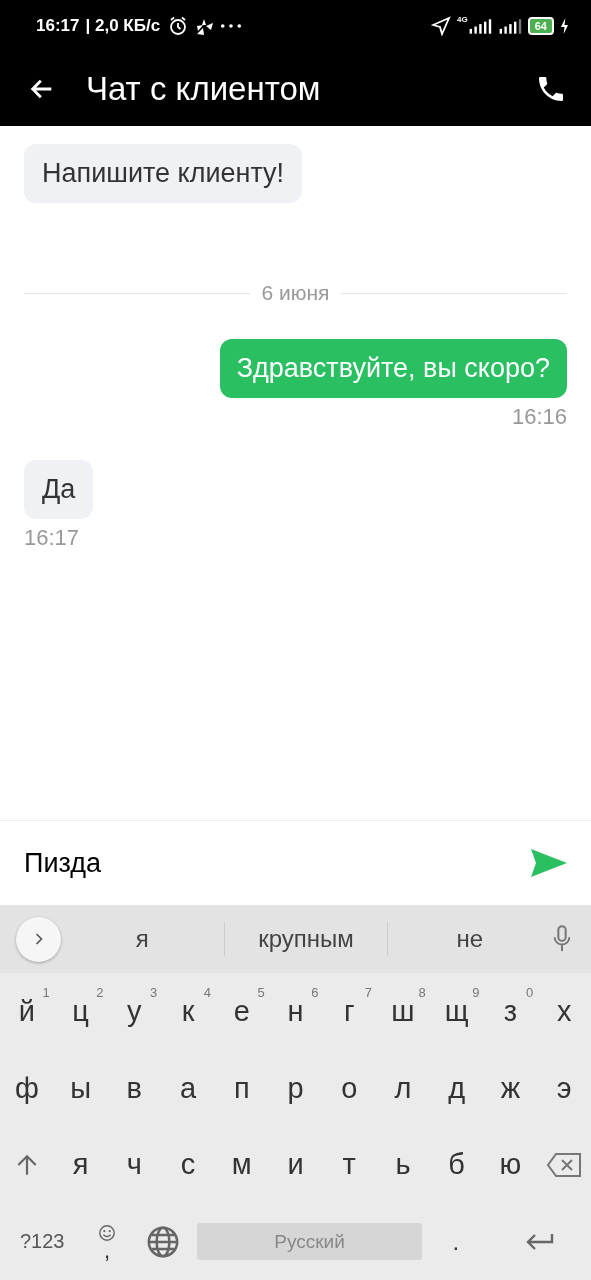 This screenshot has height=1280, width=591. What do you see at coordinates (456, 1241) in the screenshot?
I see `period-key: .` at bounding box center [456, 1241].